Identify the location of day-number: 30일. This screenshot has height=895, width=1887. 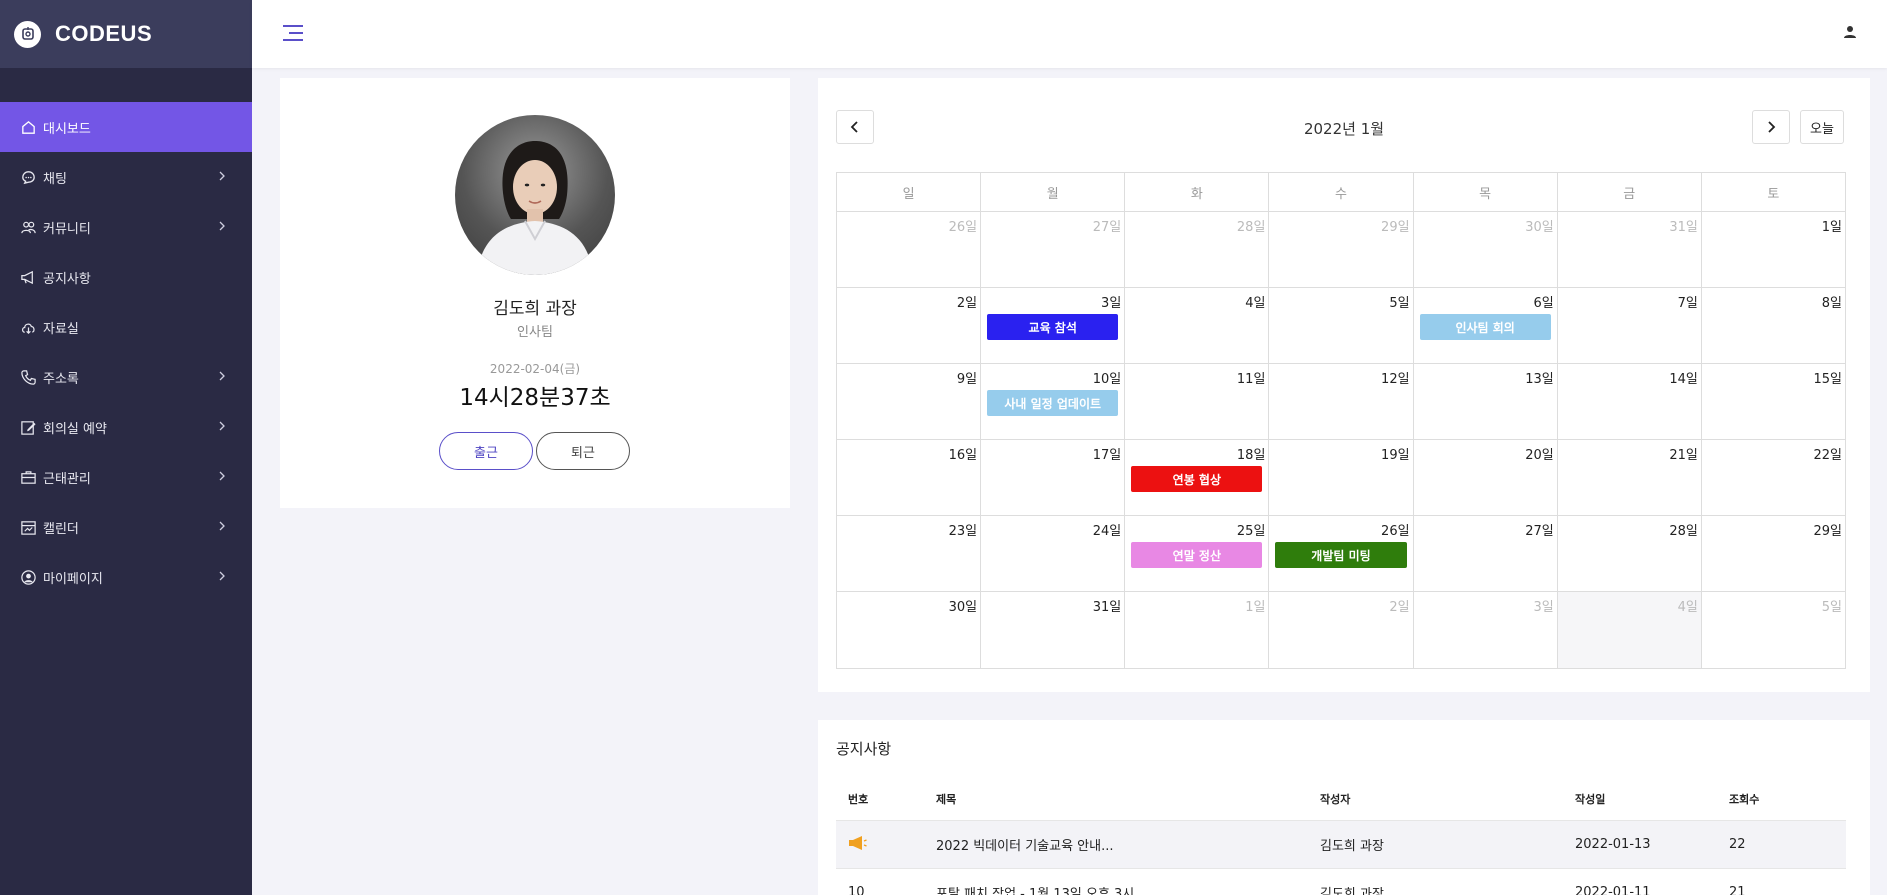
(1539, 227).